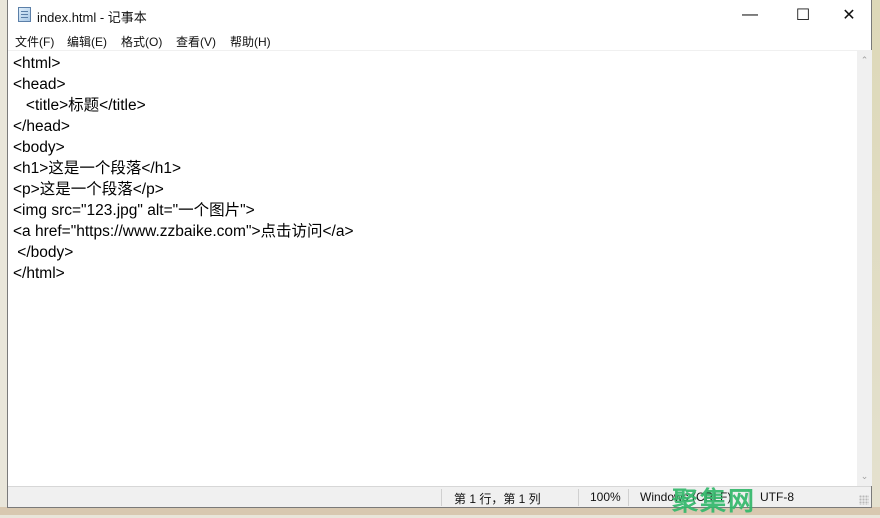 Image resolution: width=880 pixels, height=518 pixels. I want to click on menu-format: 格式(O), so click(141, 41).